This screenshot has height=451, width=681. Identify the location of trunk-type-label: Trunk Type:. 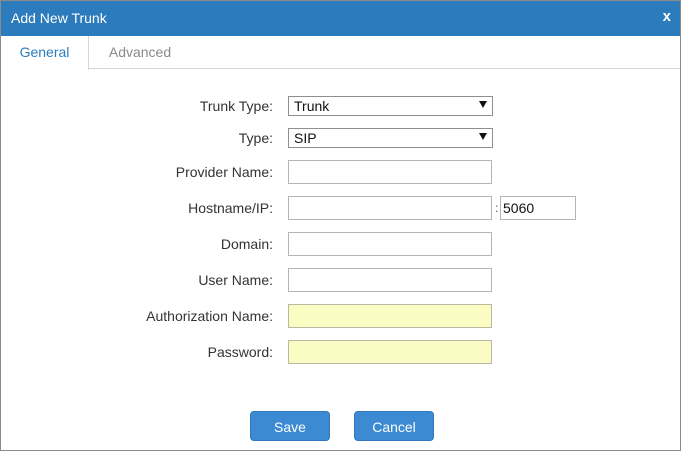
(236, 106).